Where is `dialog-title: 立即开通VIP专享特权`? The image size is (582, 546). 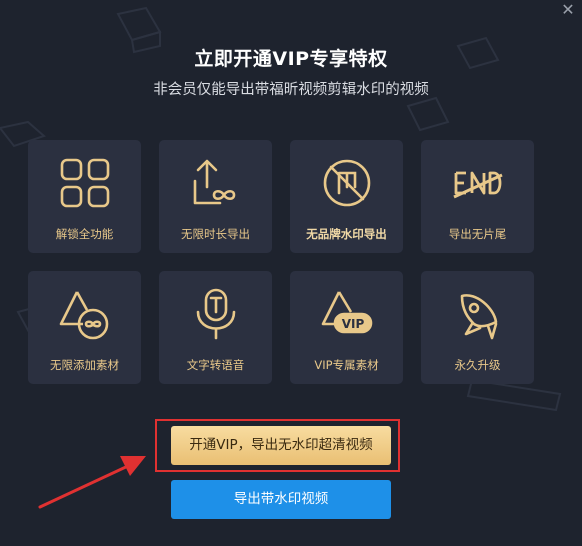
dialog-title: 立即开通VIP专享特权 is located at coordinates (291, 59).